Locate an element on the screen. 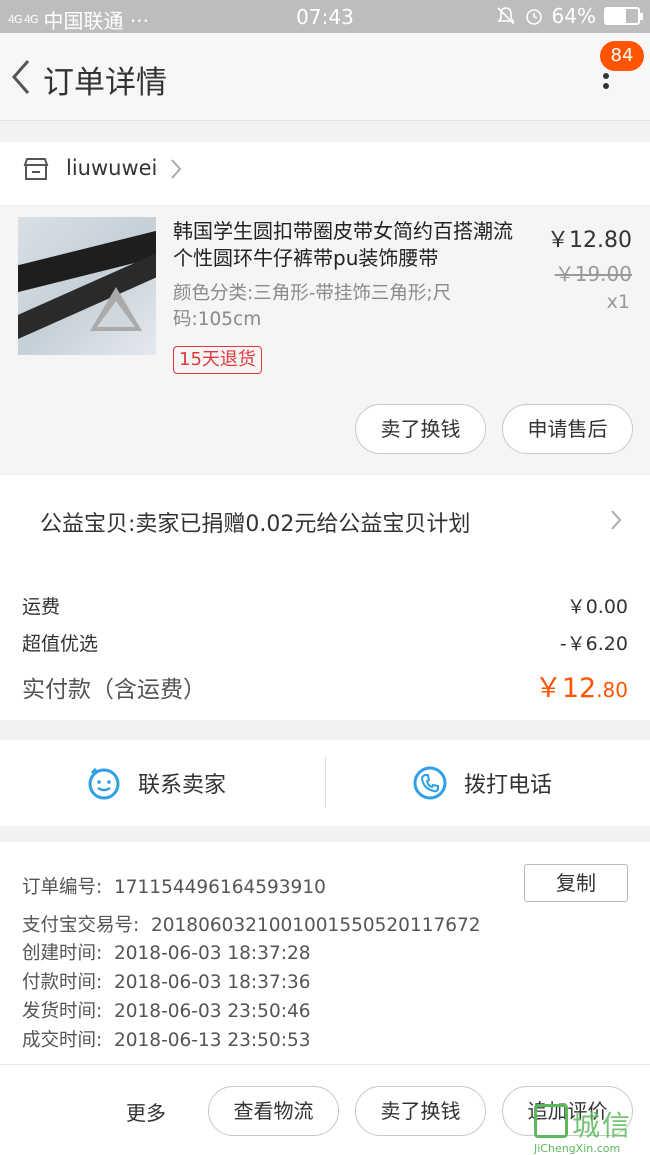 The width and height of the screenshot is (650, 1155). fee-summary: 运费 ￥0.00 超值优选 -￥6.20 实付款（含运费） ￥12.80 is located at coordinates (325, 646).